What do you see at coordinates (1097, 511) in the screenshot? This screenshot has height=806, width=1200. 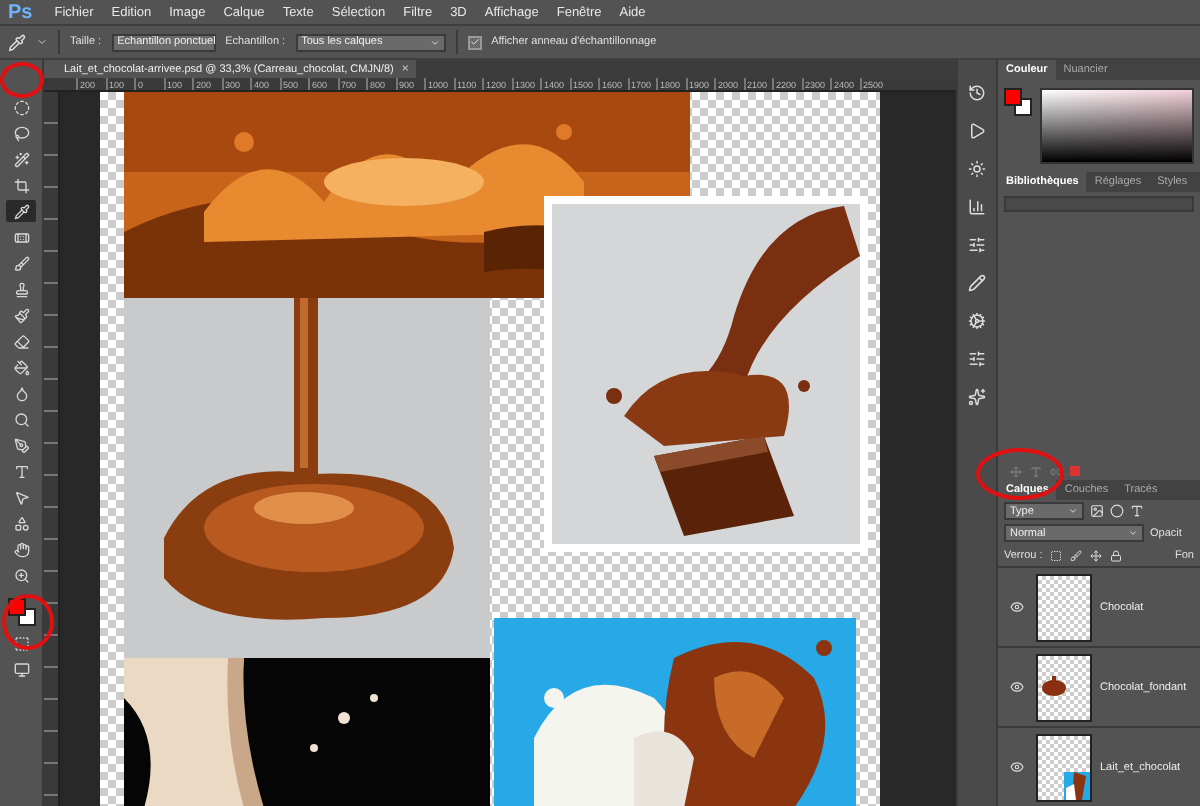 I see `image-icon` at bounding box center [1097, 511].